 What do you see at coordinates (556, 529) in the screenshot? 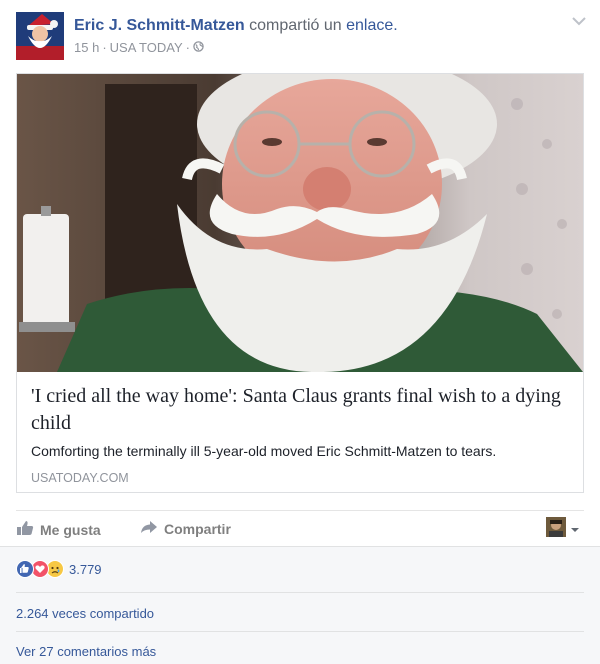
I see `user-avatar-icon` at bounding box center [556, 529].